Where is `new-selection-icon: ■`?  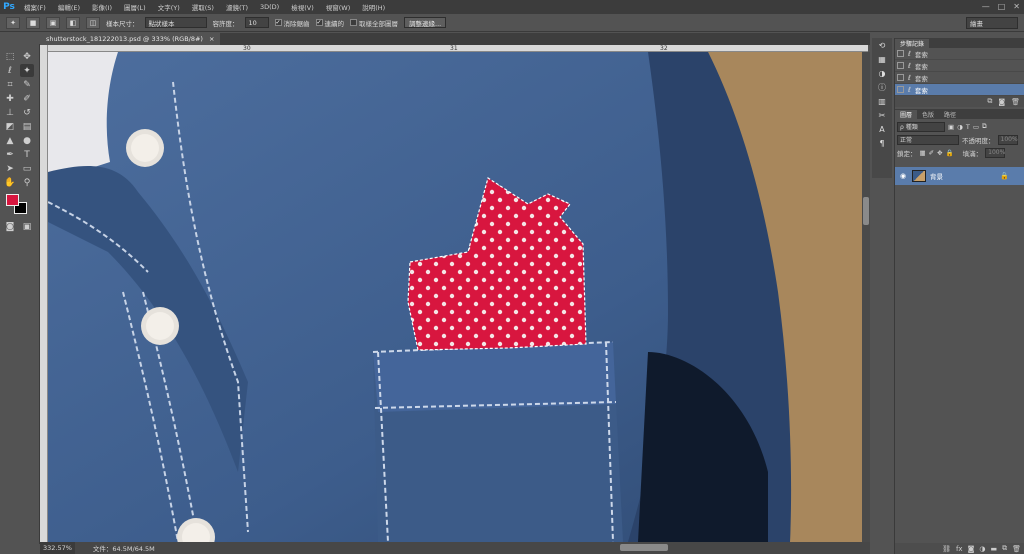
new-selection-icon: ■ is located at coordinates (33, 22).